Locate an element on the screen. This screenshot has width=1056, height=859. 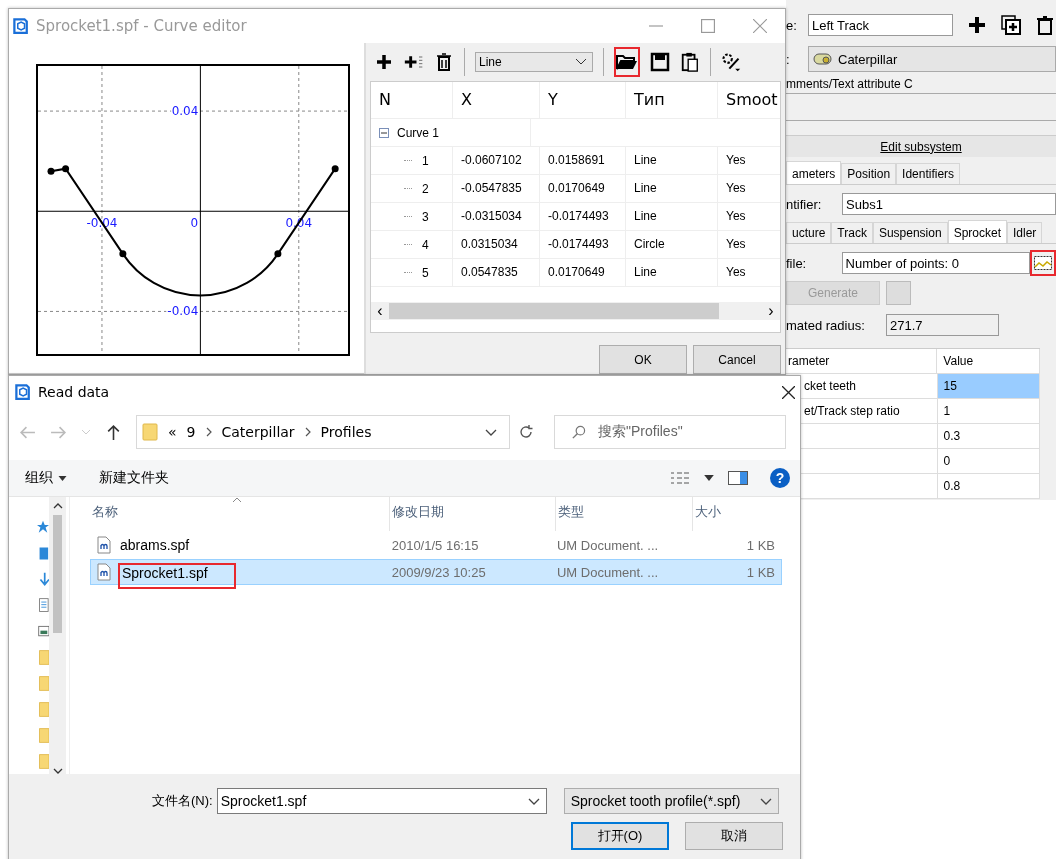
horizontal-scrollbar: ‹ › is located at coordinates (575, 311).